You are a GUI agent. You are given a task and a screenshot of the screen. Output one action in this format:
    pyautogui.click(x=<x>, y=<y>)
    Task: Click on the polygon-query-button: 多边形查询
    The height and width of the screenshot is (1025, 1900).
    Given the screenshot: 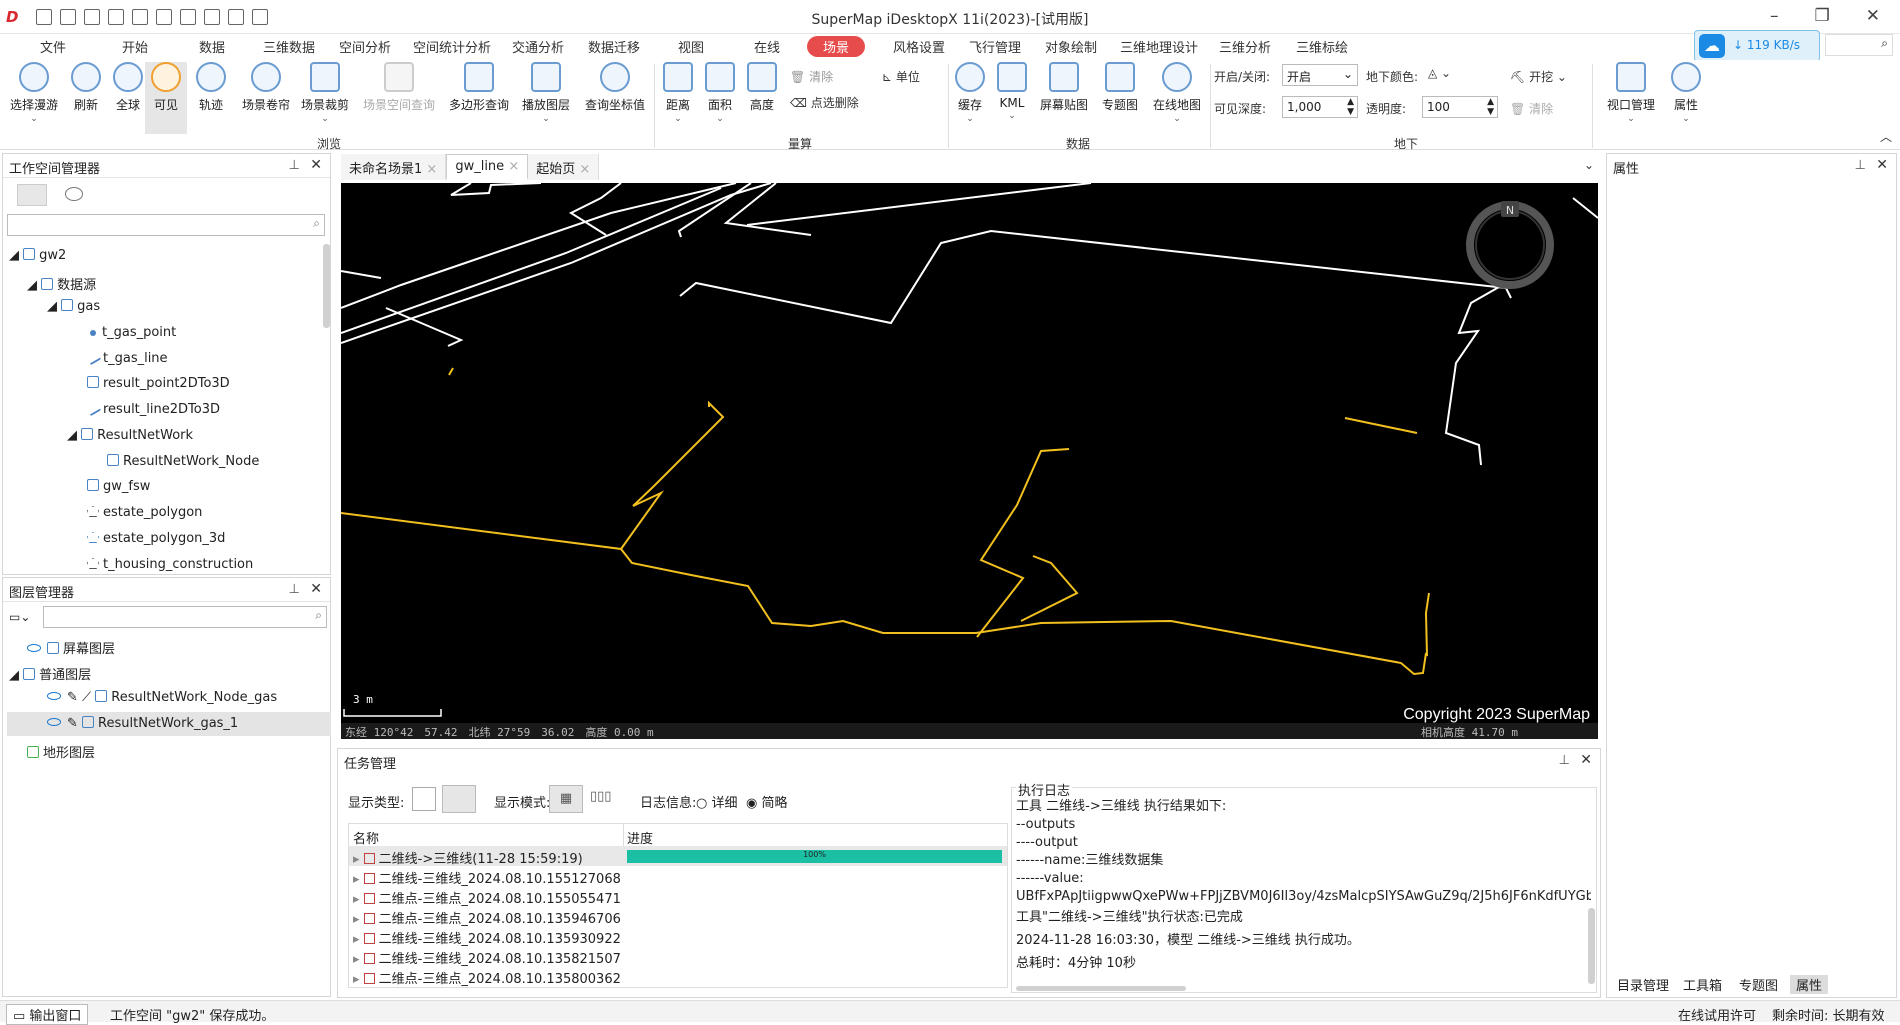 What is the action you would take?
    pyautogui.click(x=479, y=87)
    